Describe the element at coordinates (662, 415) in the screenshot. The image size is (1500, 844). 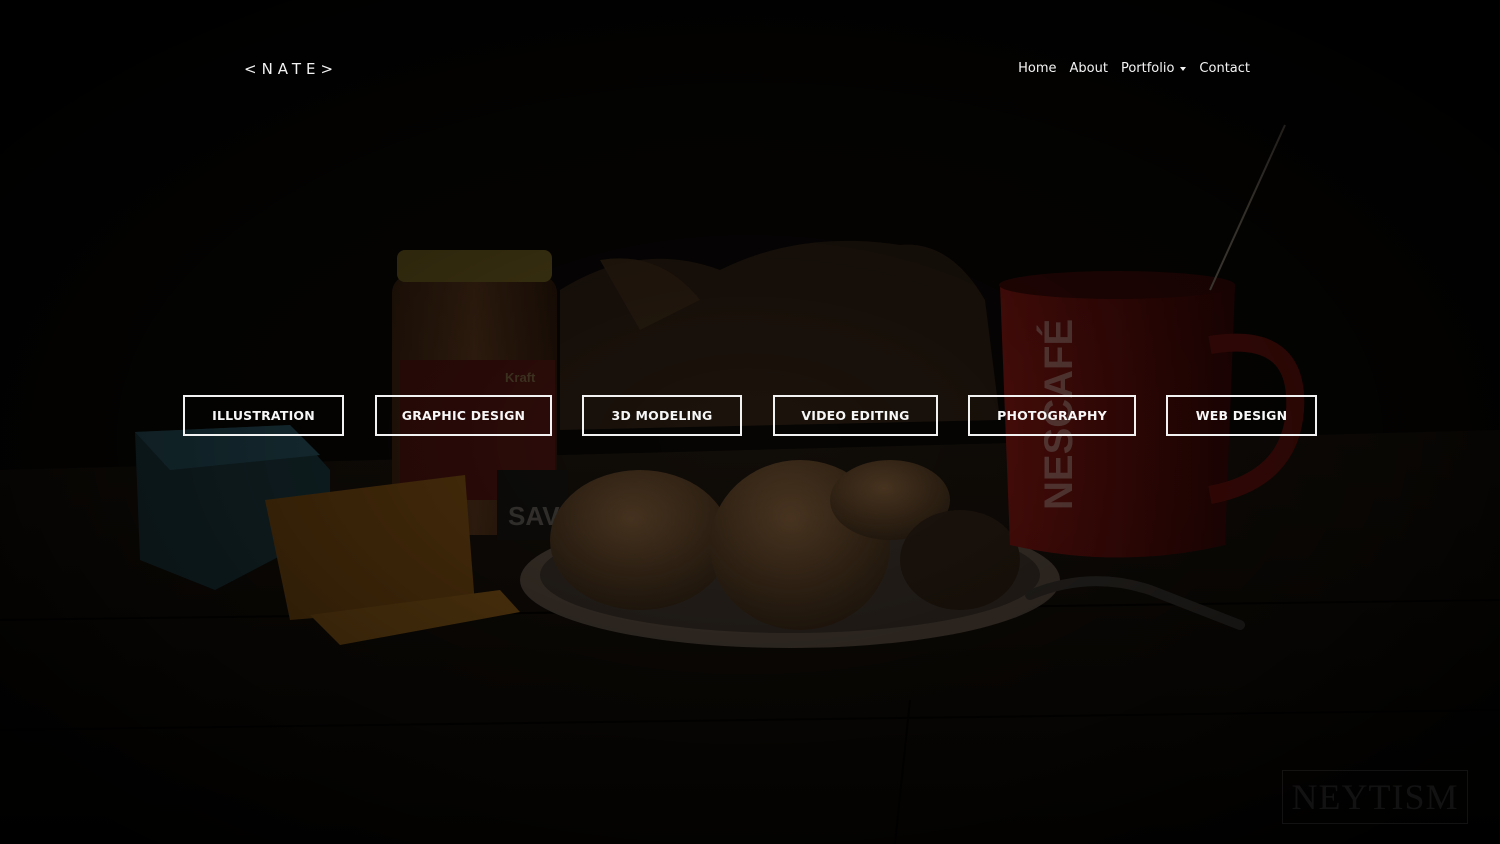
I see `category-3d-modeling-button: 3D MODELING` at that location.